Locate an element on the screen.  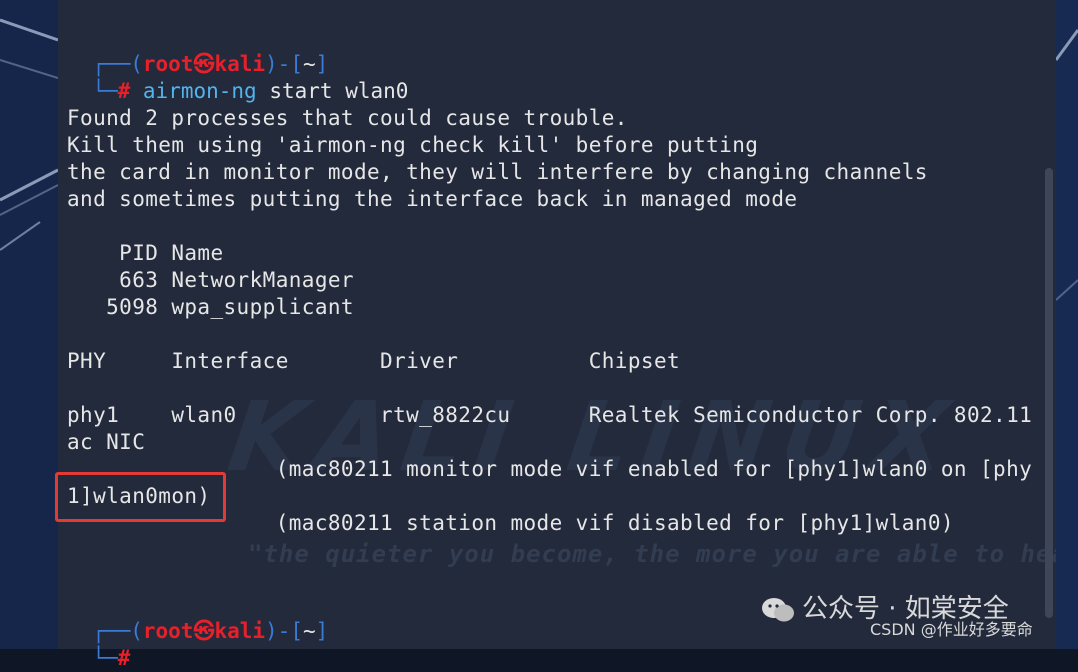
prompt-command-line: └─# is located at coordinates (98, 644).